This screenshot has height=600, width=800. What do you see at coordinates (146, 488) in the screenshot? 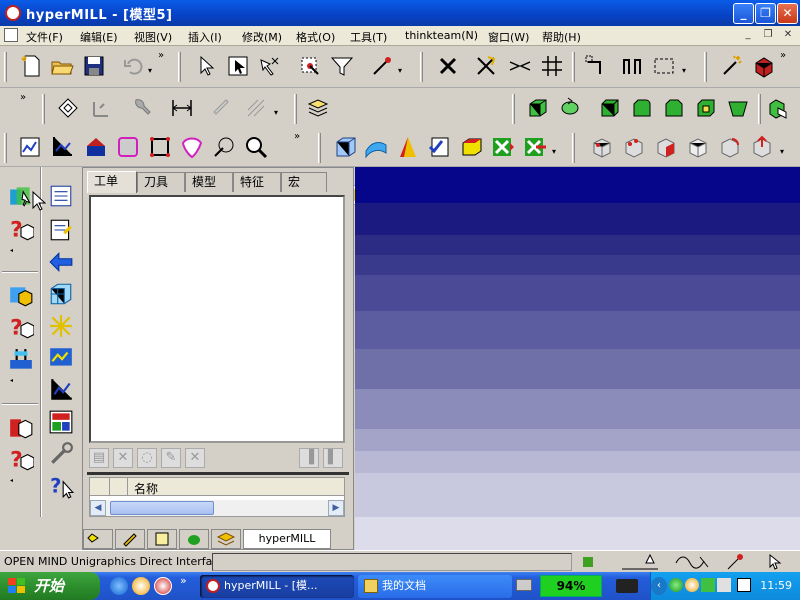
I see `column-header-name: 名称` at bounding box center [146, 488].